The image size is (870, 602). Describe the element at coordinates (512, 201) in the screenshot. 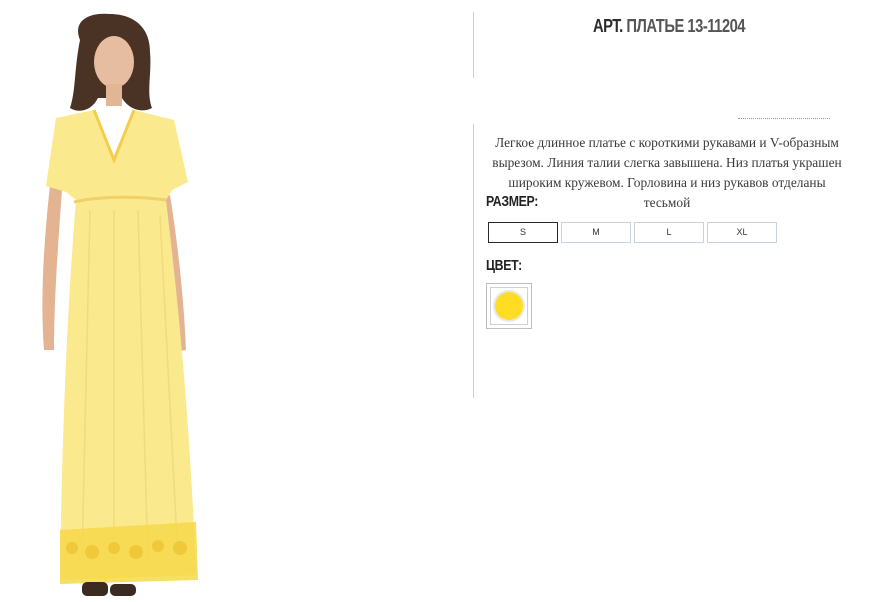

I see `size-label: РАЗМЕР:` at that location.